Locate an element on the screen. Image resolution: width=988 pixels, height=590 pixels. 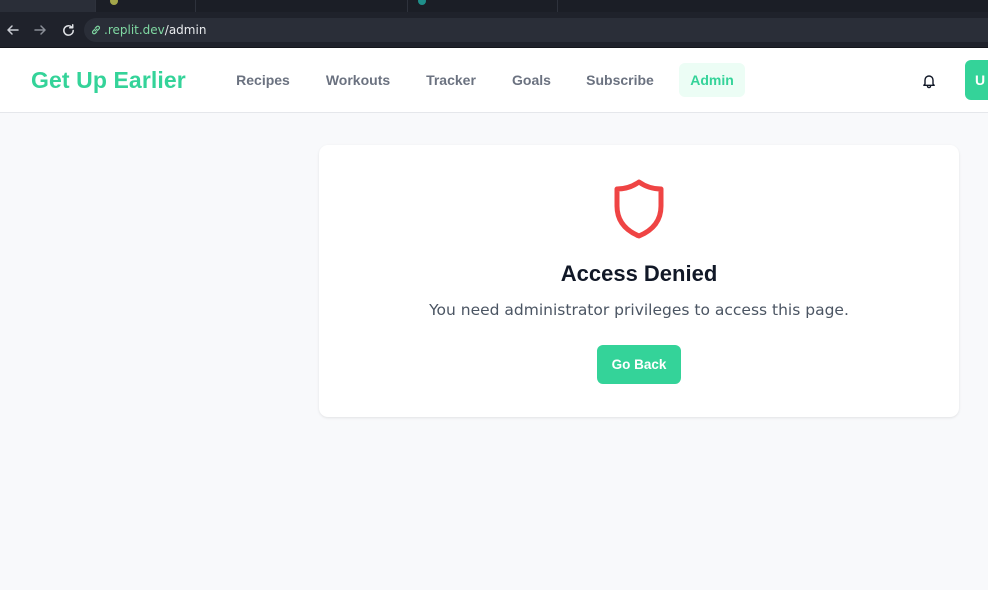
nav-tracker: Tracker is located at coordinates (451, 80).